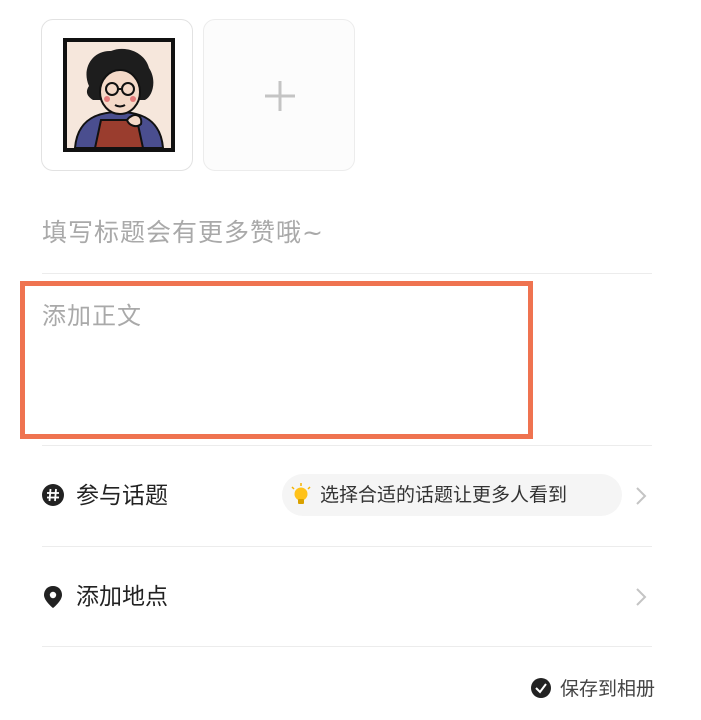 The image size is (701, 720). I want to click on location-row: 添加地点, so click(347, 597).